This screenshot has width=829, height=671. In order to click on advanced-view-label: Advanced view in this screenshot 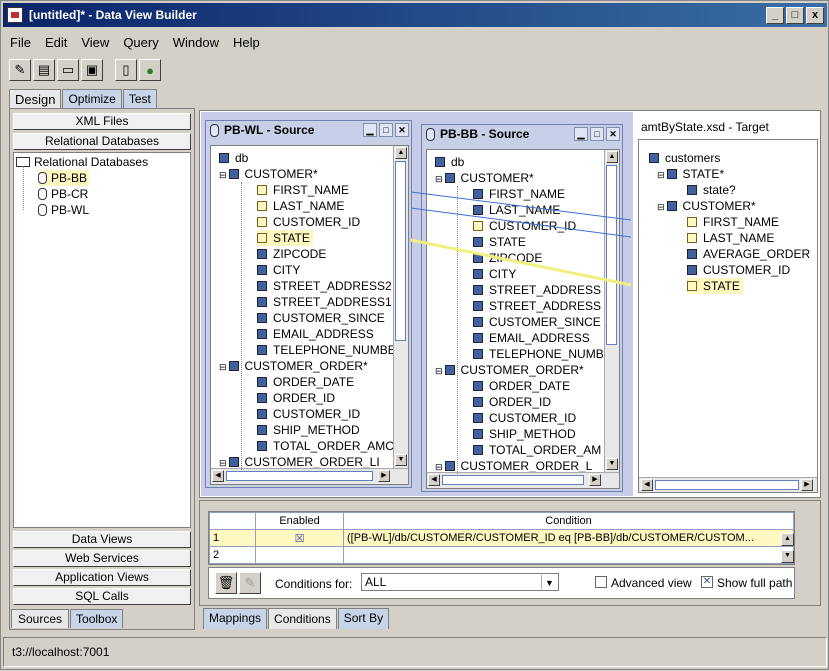, I will do `click(651, 583)`.